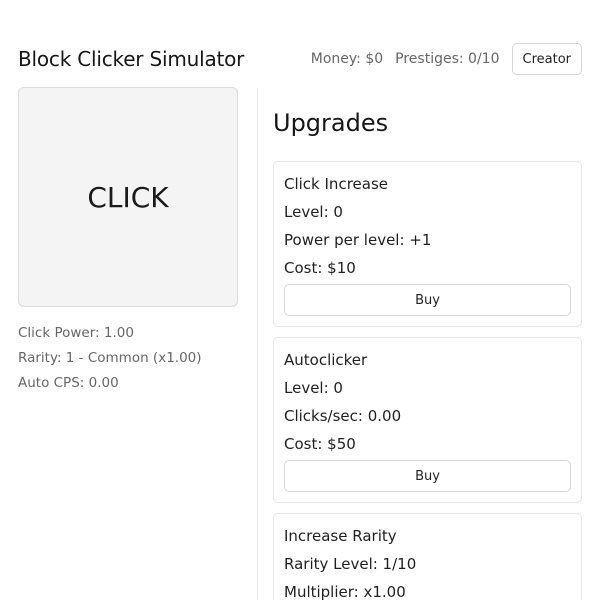 This screenshot has width=600, height=600. Describe the element at coordinates (427, 300) in the screenshot. I see `buy-click-increase-button: Buy` at that location.